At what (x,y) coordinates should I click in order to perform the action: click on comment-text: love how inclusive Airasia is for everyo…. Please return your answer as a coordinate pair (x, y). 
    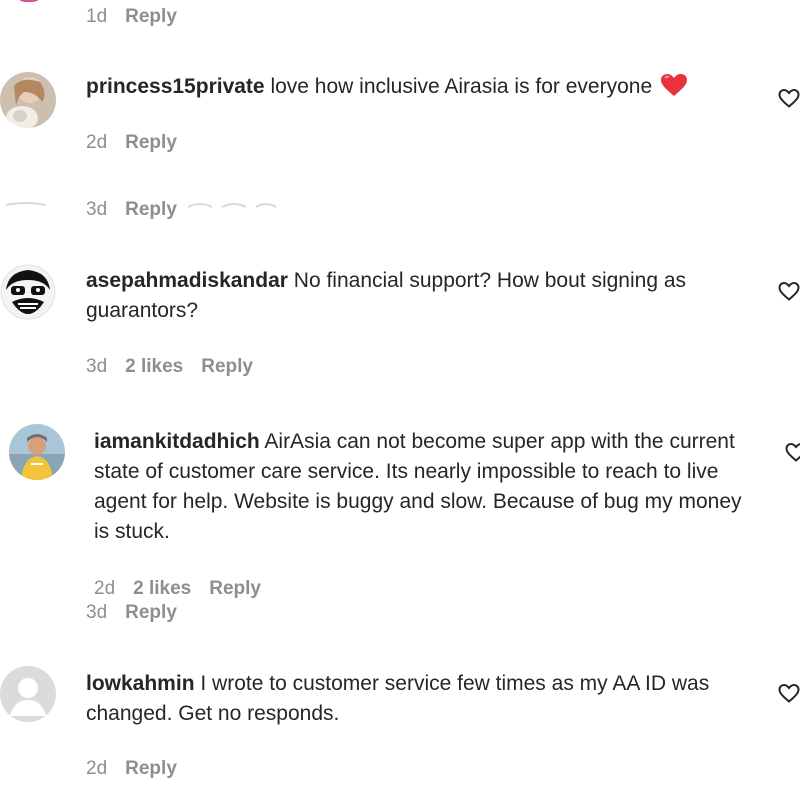
    Looking at the image, I should click on (461, 86).